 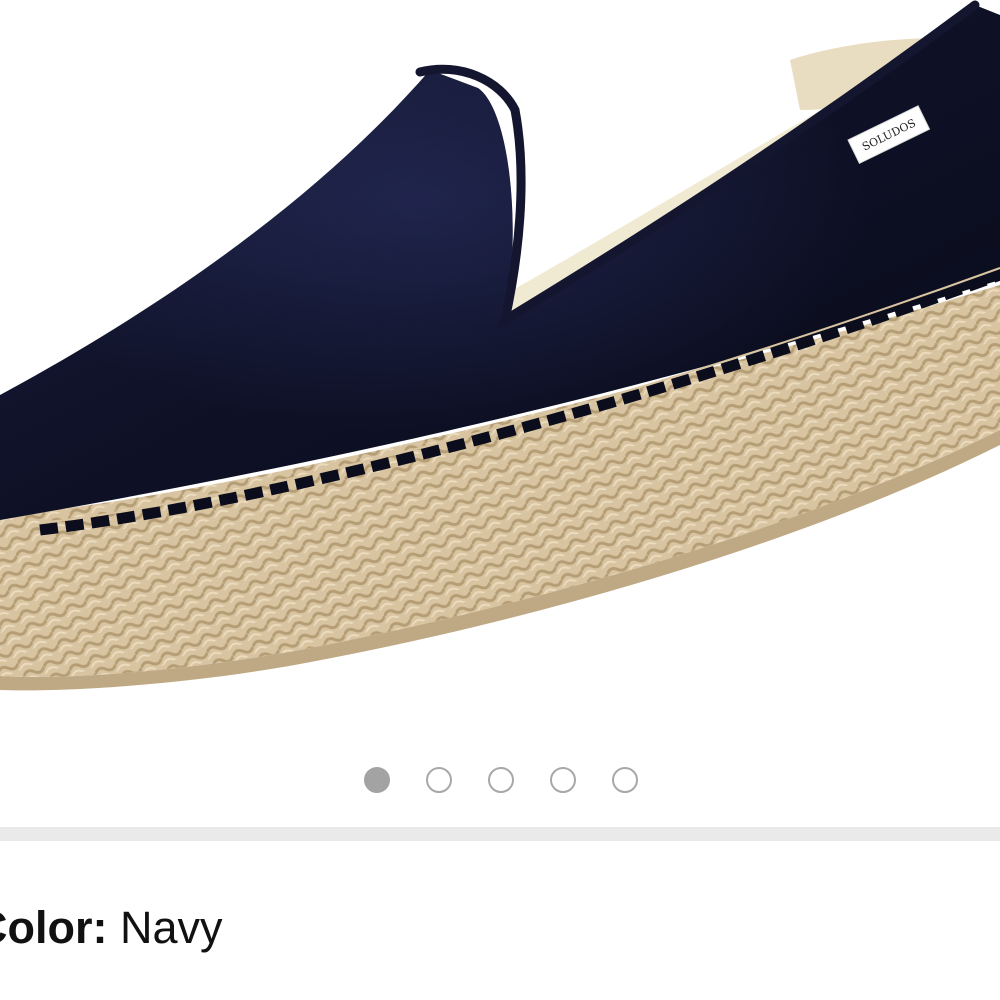 I want to click on color-label: Color:, so click(x=54, y=927).